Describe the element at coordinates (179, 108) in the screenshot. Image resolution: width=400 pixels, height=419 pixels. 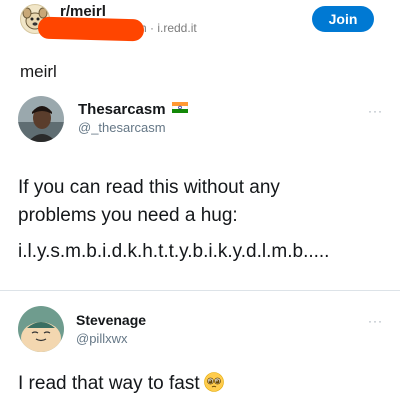
I see `flag-icon` at that location.